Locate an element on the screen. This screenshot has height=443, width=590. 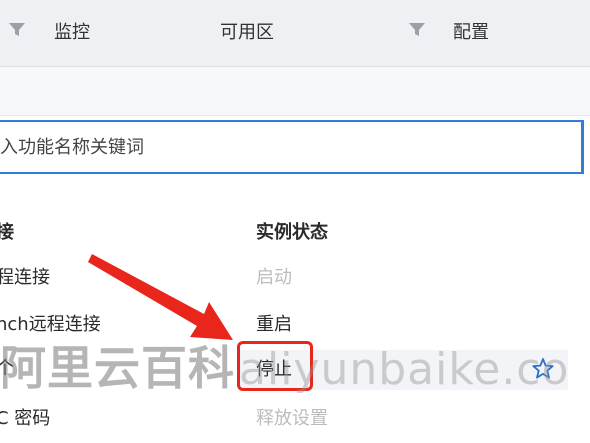
menu-item-remote-connect: 程连接 is located at coordinates (25, 276).